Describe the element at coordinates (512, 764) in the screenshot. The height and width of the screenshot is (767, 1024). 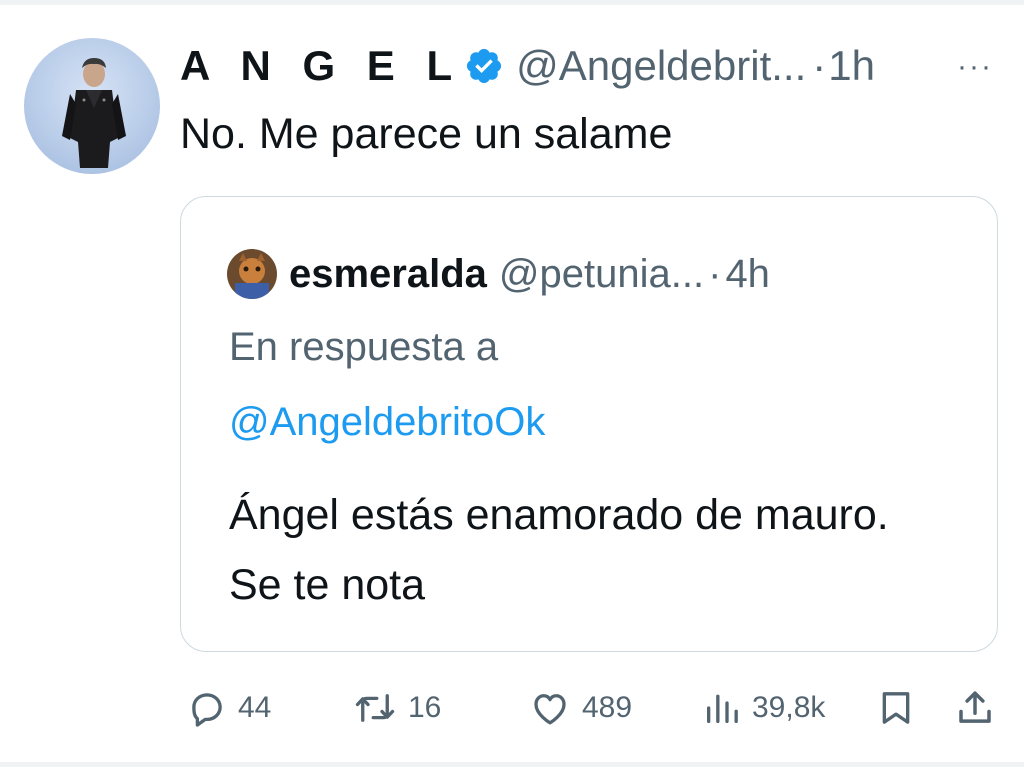
I see `bottom-divider` at that location.